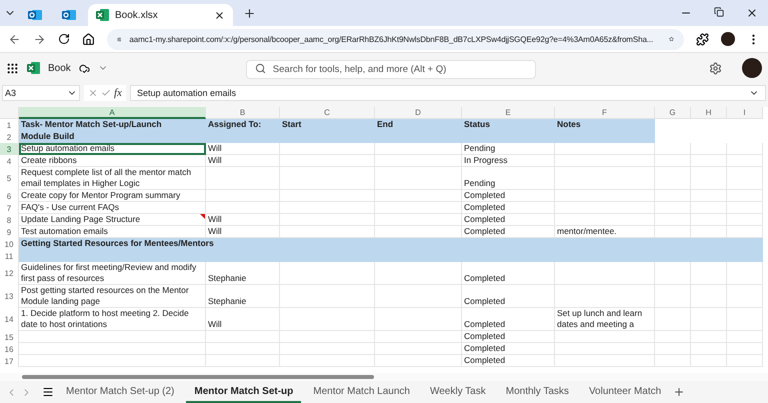 This screenshot has width=768, height=403. What do you see at coordinates (702, 39) in the screenshot?
I see `extensions-icon` at bounding box center [702, 39].